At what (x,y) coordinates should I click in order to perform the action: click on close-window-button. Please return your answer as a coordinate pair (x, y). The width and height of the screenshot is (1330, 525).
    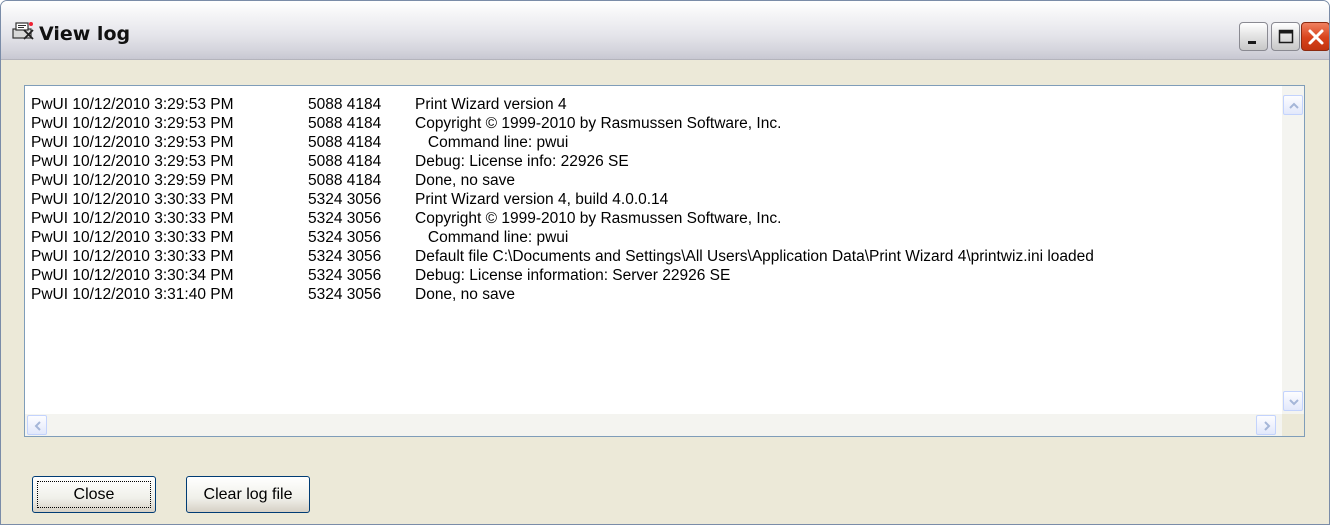
    Looking at the image, I should click on (1315, 36).